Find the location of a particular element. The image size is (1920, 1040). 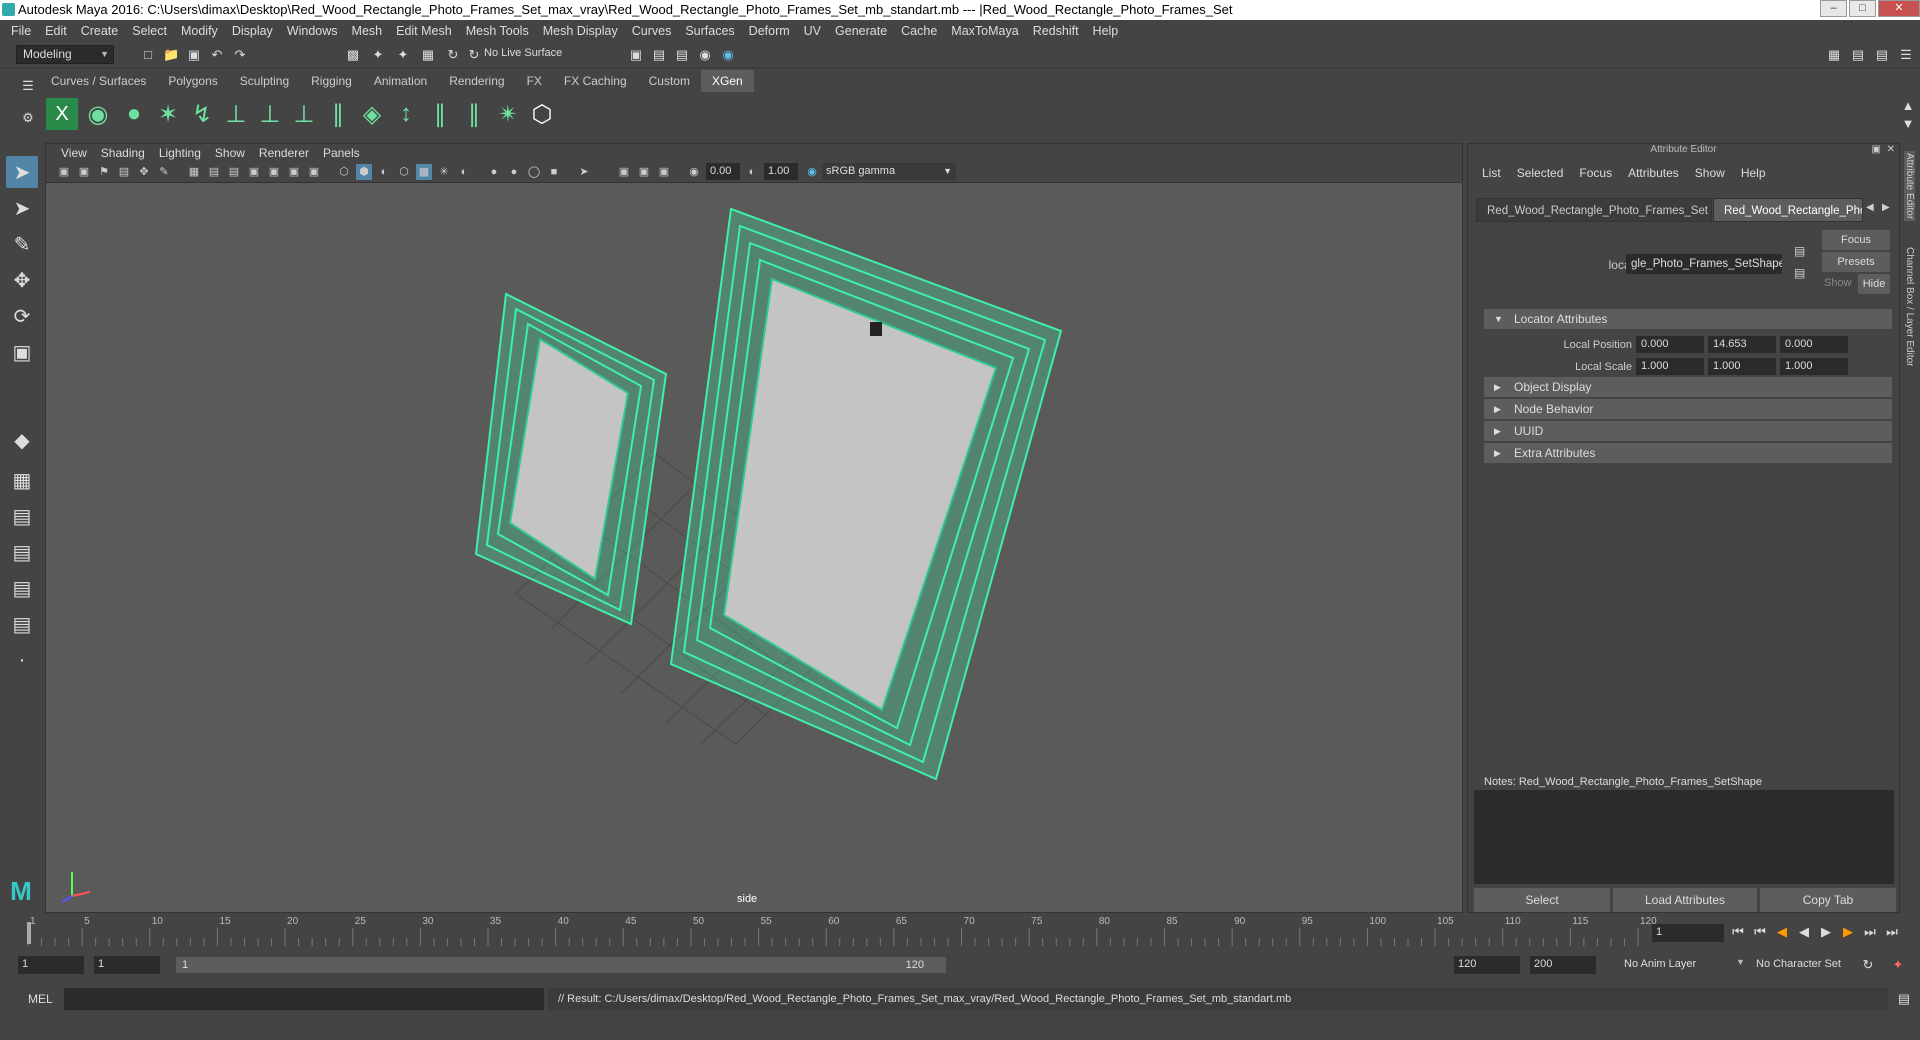

xgen-bend-guide-icon: ⊥ is located at coordinates (270, 114).